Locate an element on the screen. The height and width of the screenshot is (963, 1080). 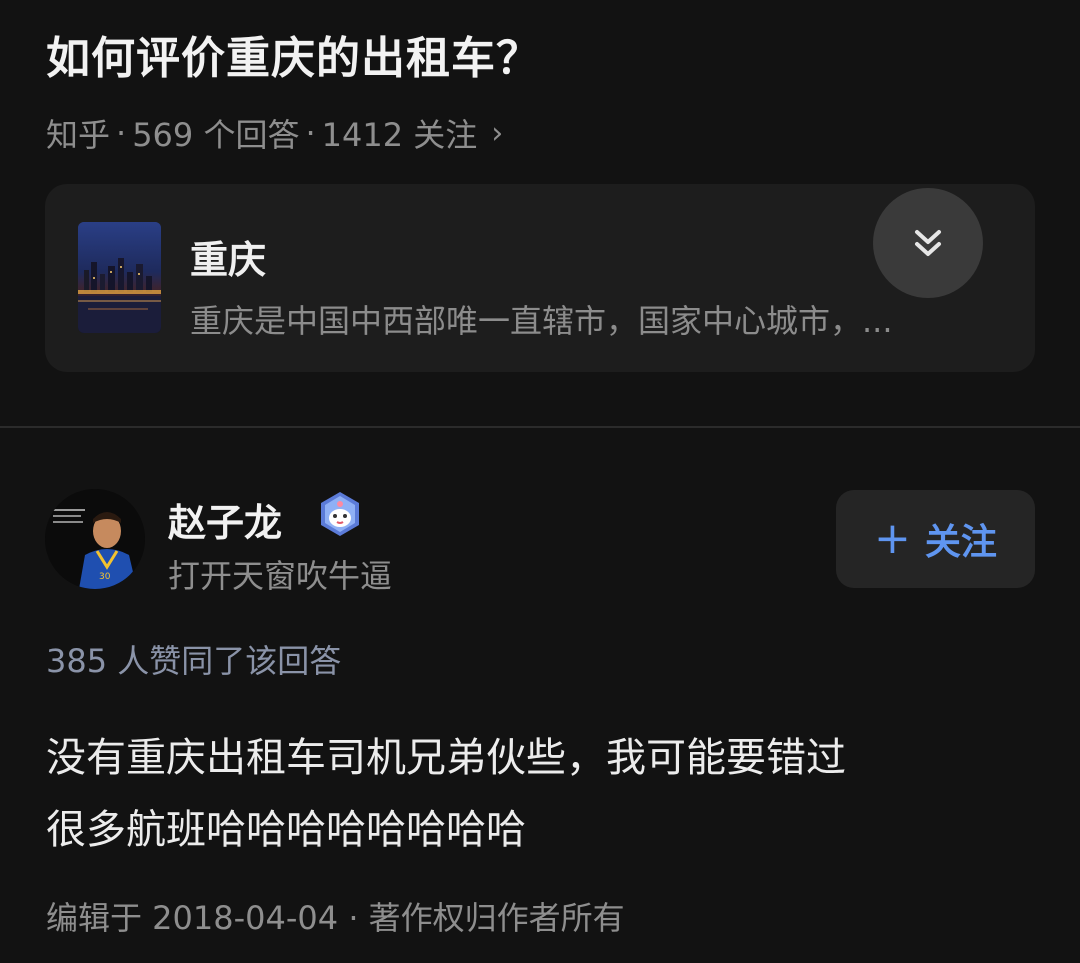
question-title: 如何评价重庆的出租车？ is located at coordinates (293, 58).